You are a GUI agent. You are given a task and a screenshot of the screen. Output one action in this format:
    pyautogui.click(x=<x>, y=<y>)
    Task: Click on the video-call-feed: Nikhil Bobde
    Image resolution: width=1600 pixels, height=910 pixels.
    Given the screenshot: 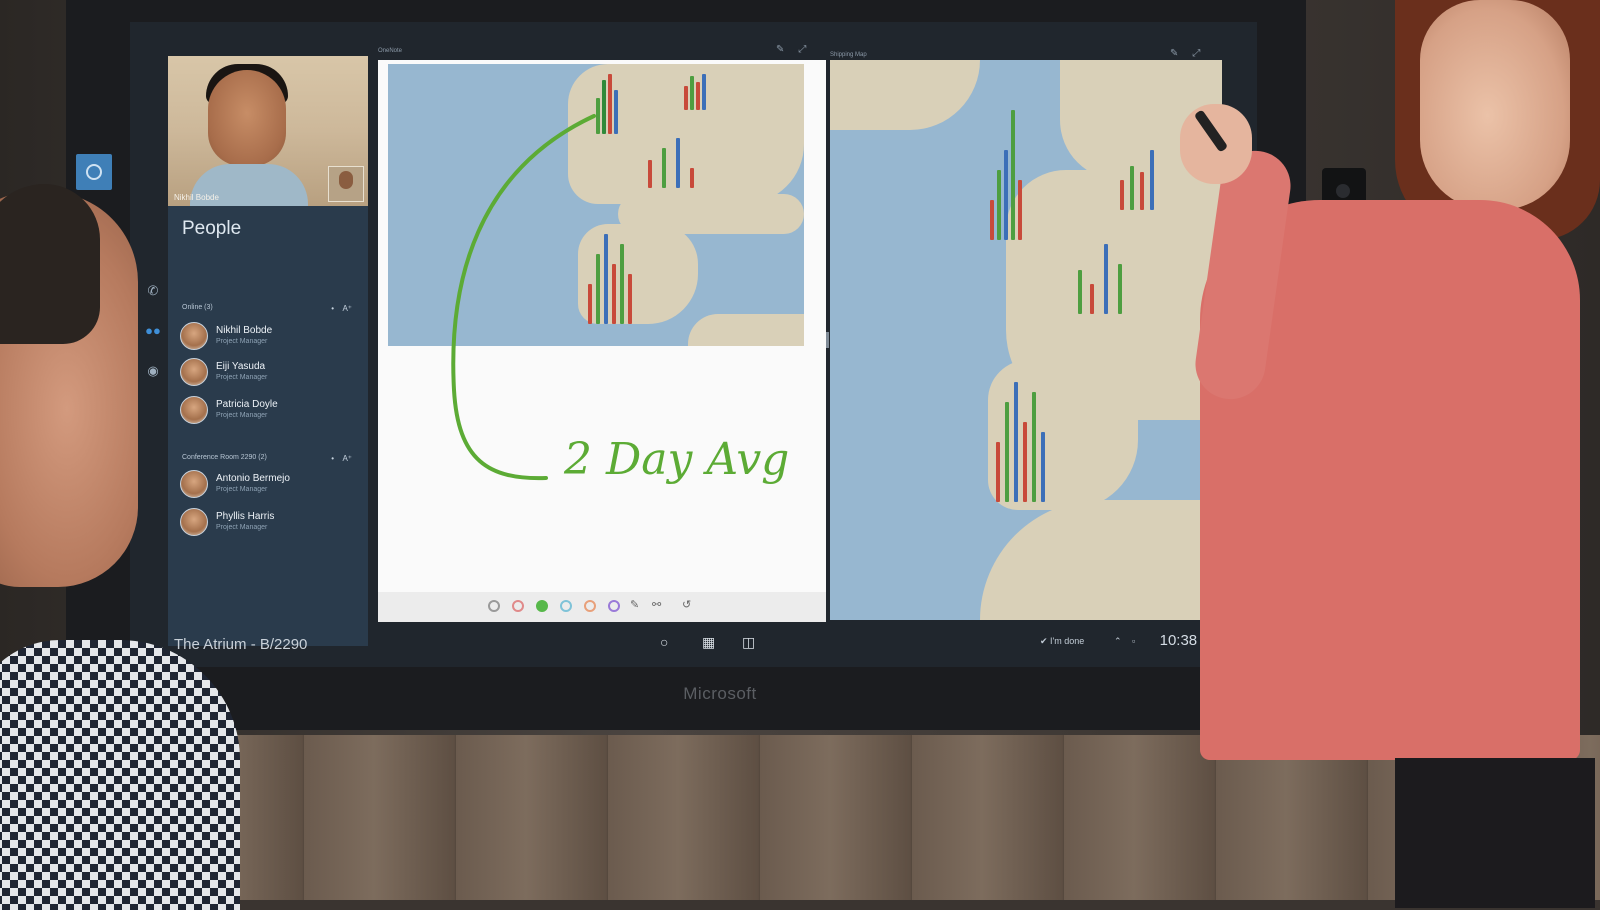 What is the action you would take?
    pyautogui.click(x=268, y=131)
    